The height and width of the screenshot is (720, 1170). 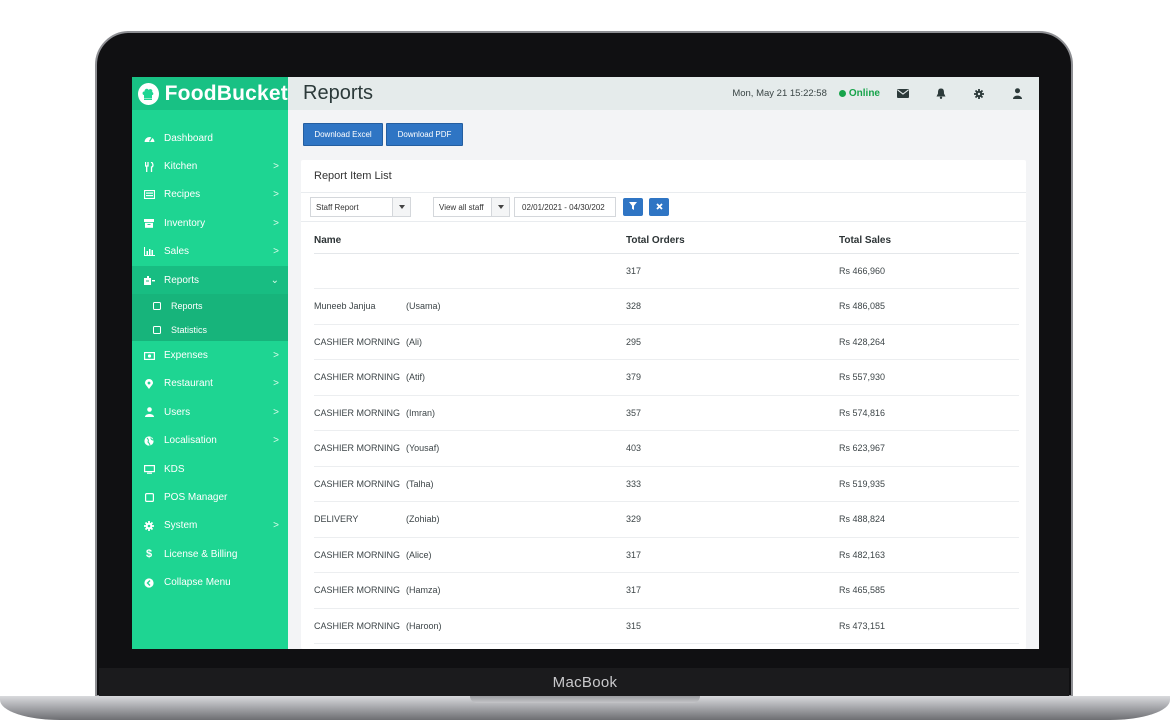 What do you see at coordinates (565, 207) in the screenshot?
I see `date-range-input: 02/01/2021 - 04/30/202` at bounding box center [565, 207].